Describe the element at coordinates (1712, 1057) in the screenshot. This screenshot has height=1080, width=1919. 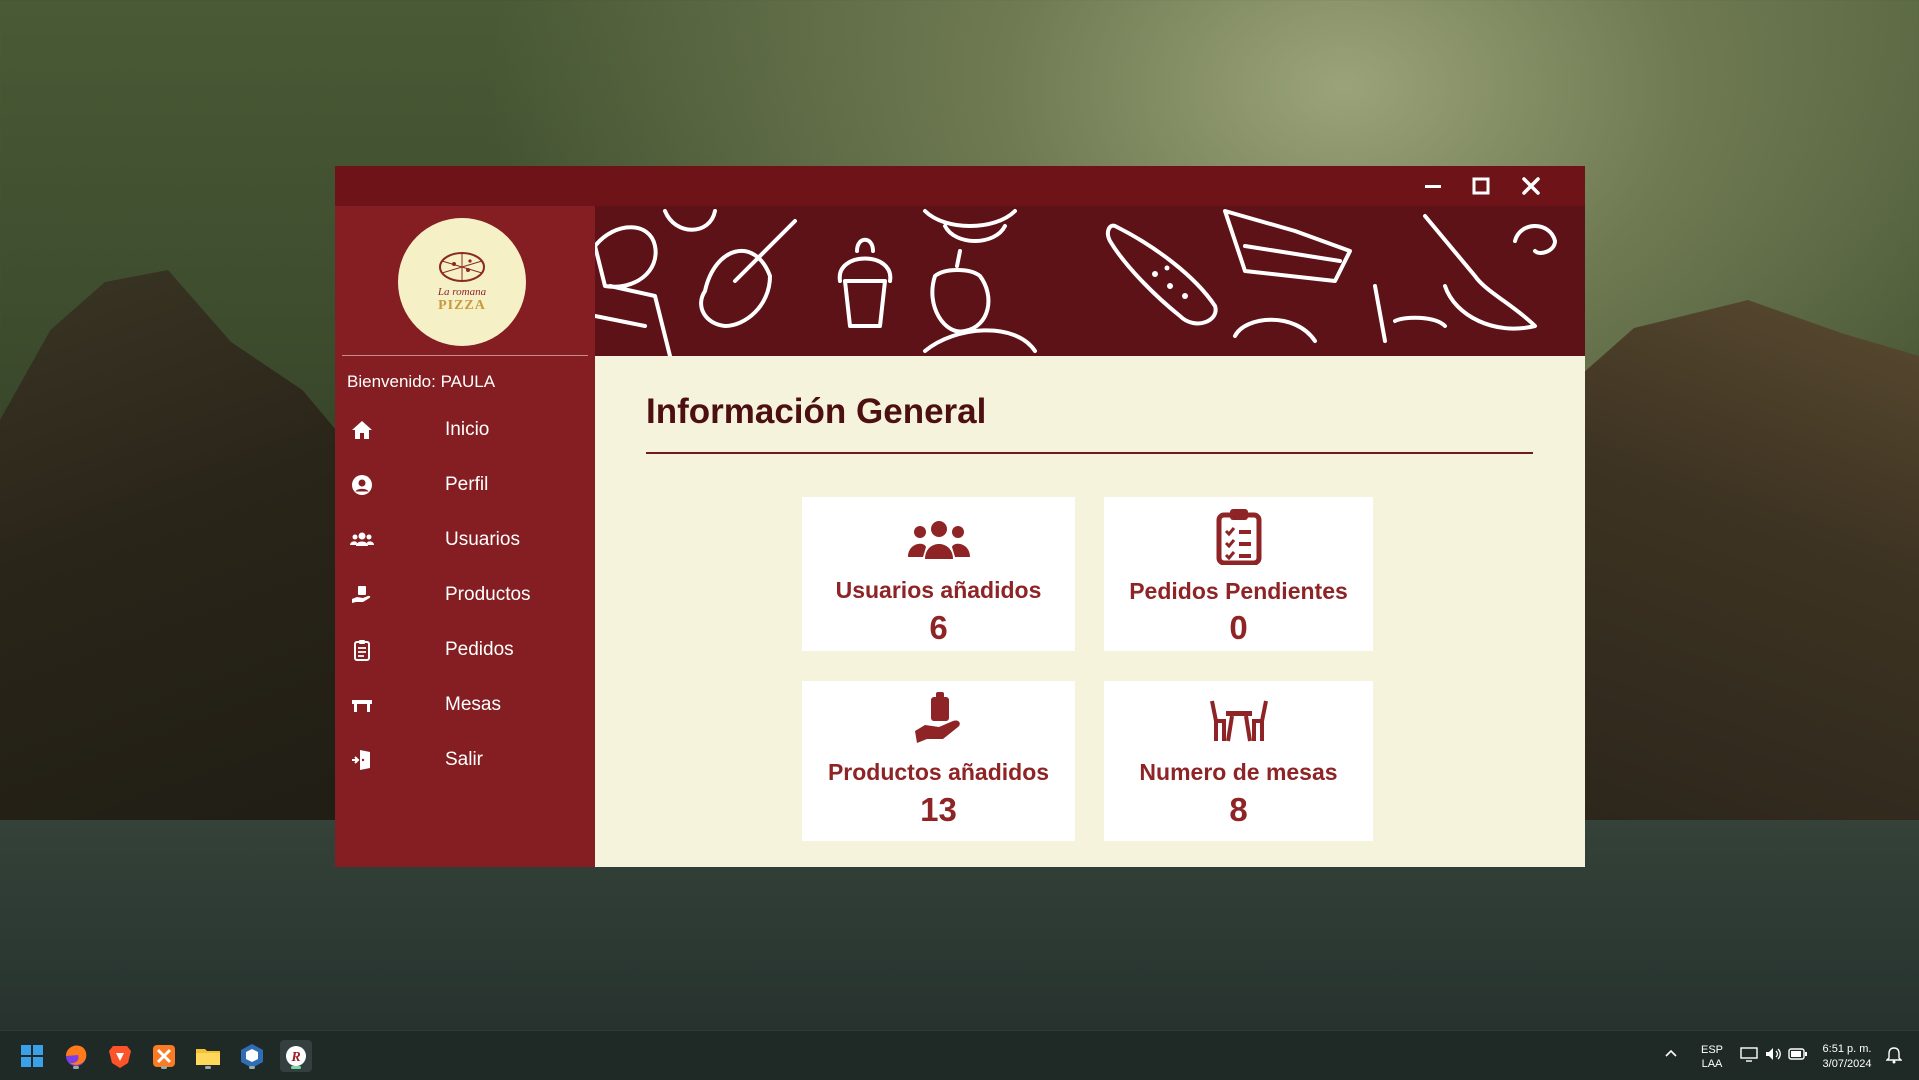
I see `language-indicator: ESP LAA` at that location.